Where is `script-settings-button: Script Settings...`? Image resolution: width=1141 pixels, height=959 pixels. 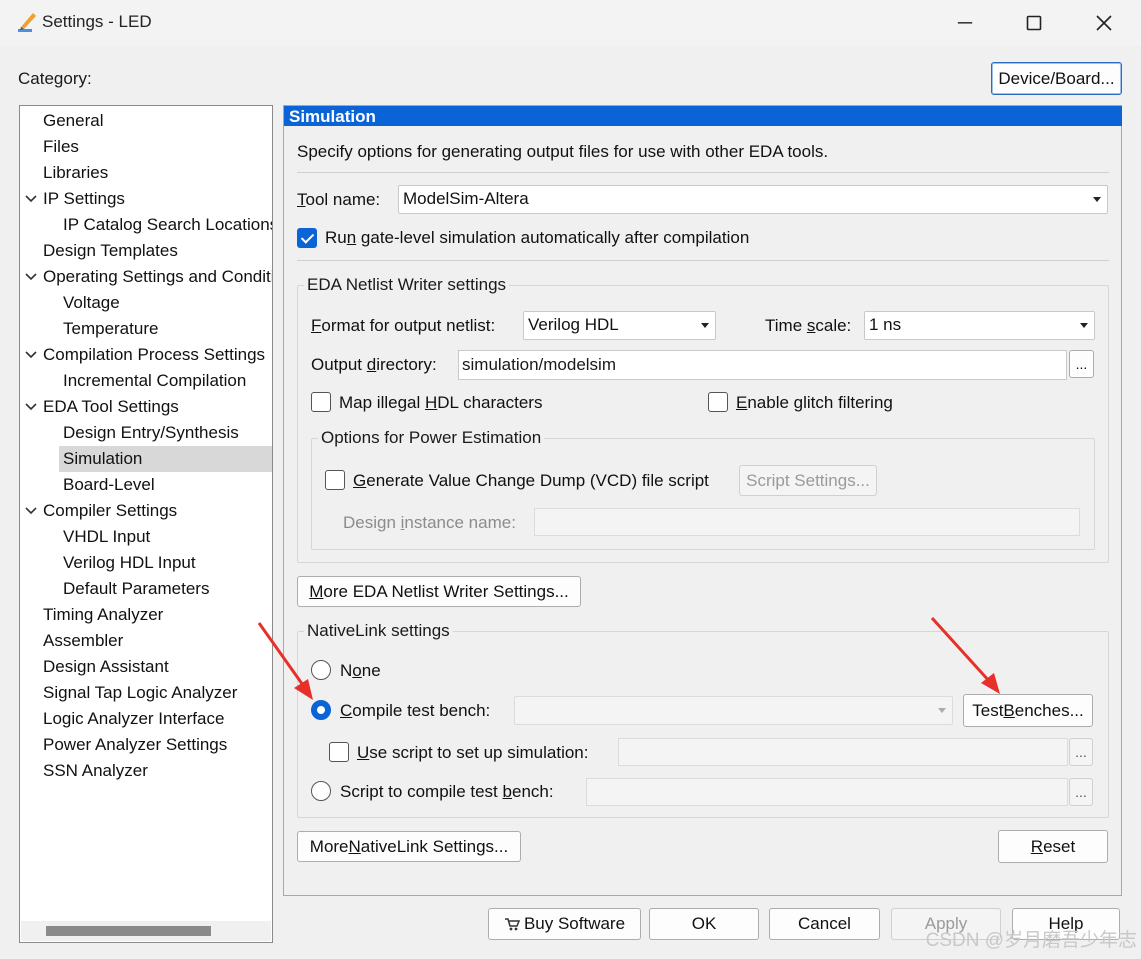 script-settings-button: Script Settings... is located at coordinates (808, 480).